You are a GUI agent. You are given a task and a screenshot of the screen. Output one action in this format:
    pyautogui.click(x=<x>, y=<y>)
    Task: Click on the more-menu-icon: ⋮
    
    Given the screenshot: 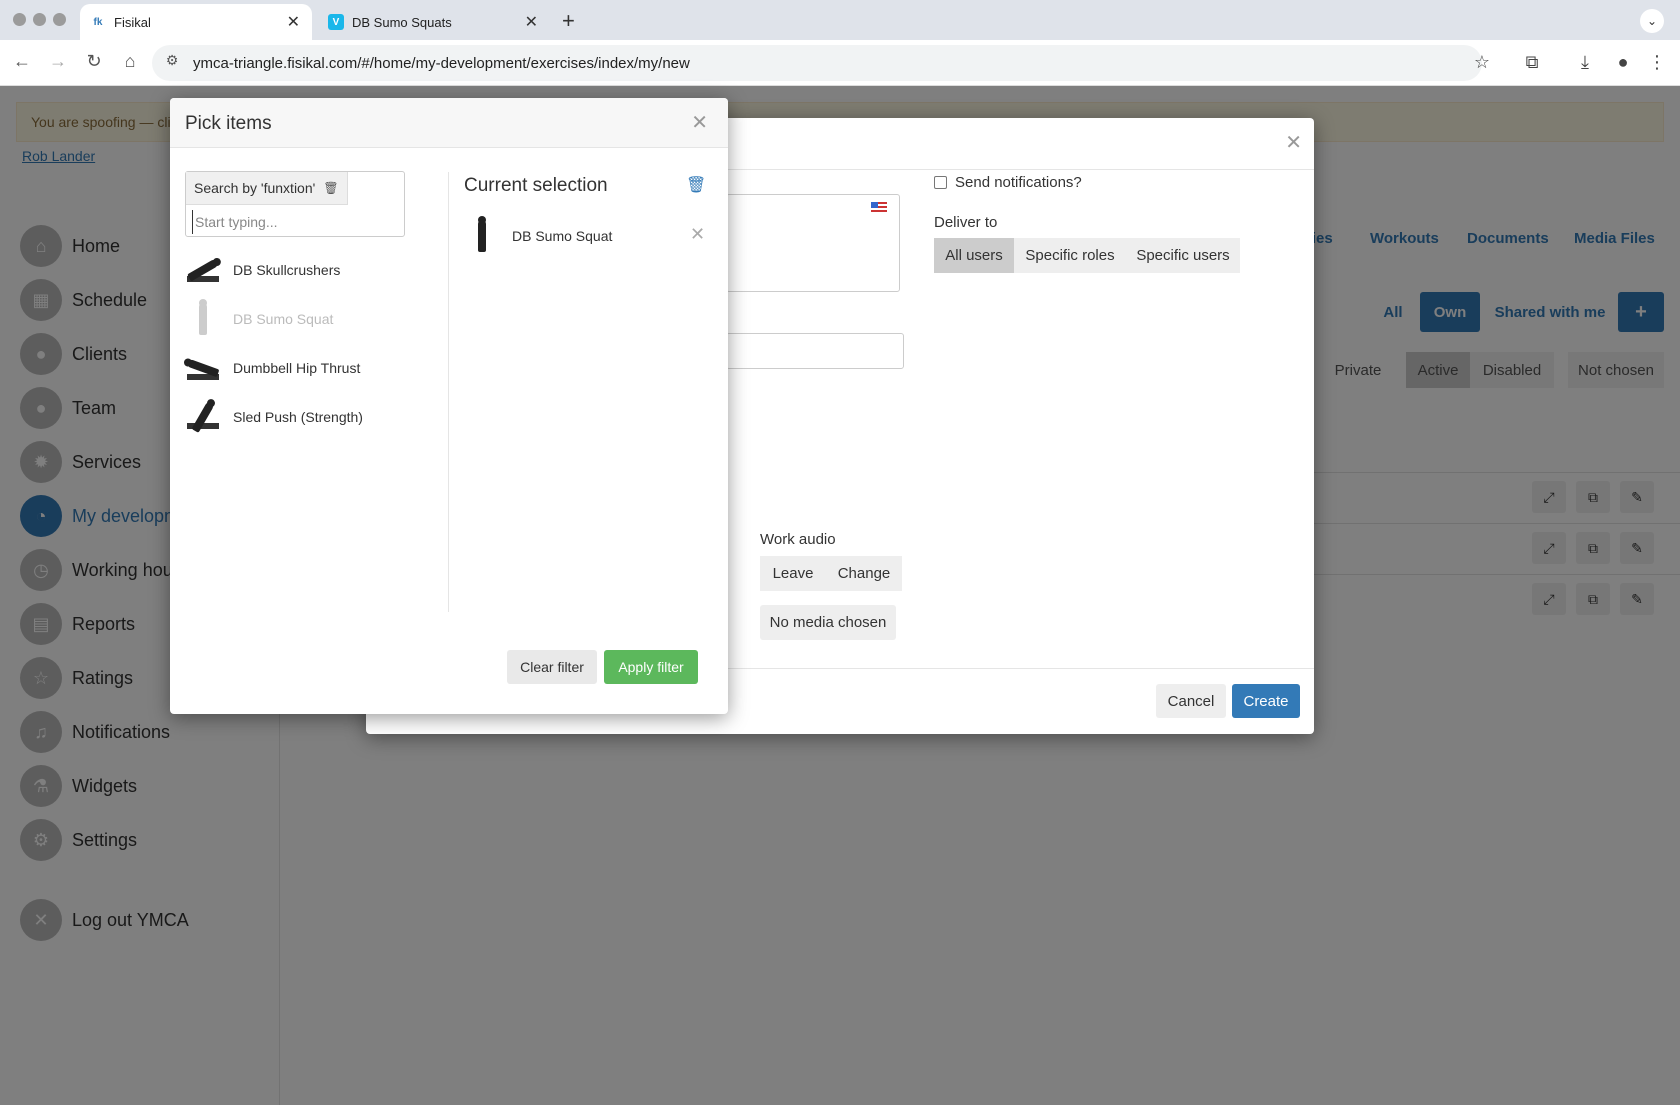 What is the action you would take?
    pyautogui.click(x=1657, y=62)
    